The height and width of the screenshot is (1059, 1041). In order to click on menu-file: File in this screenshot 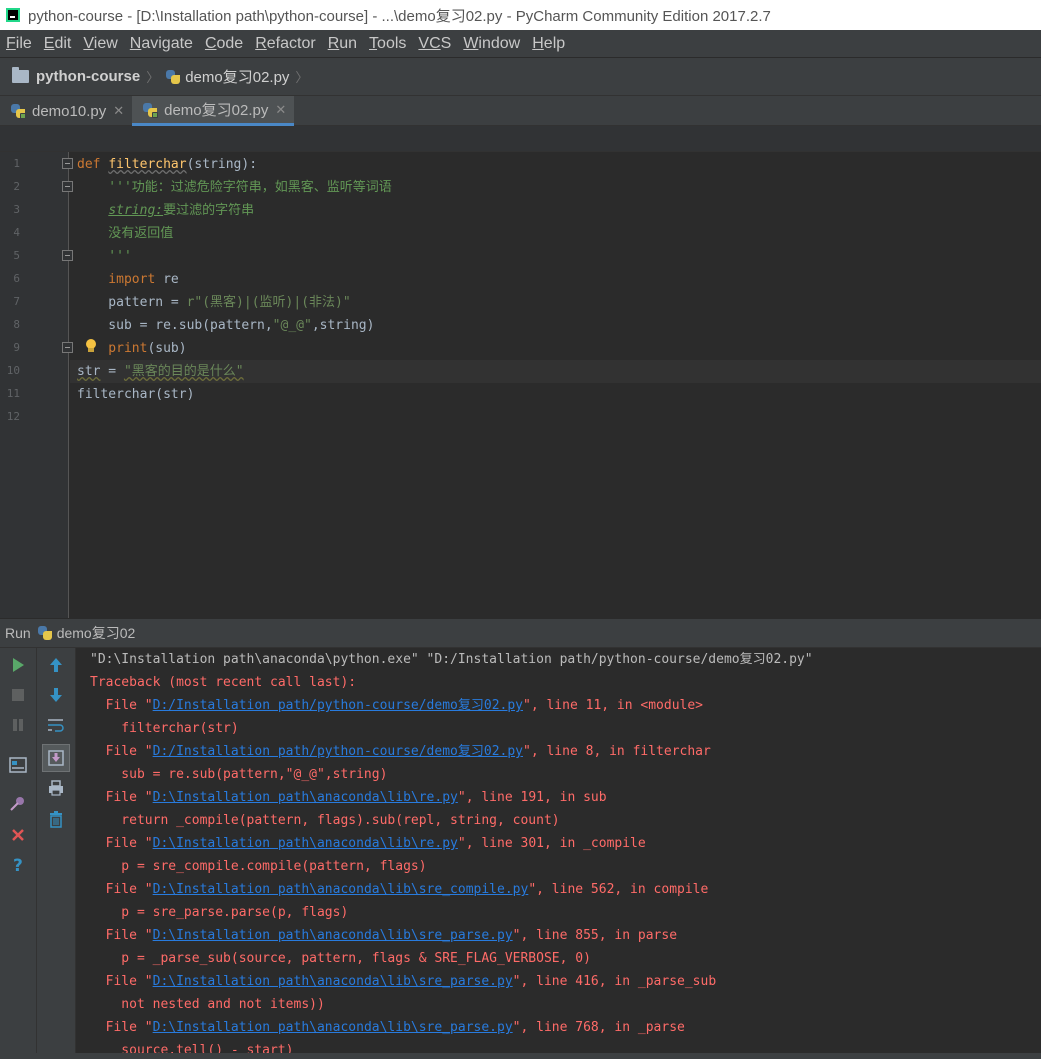, I will do `click(19, 44)`.